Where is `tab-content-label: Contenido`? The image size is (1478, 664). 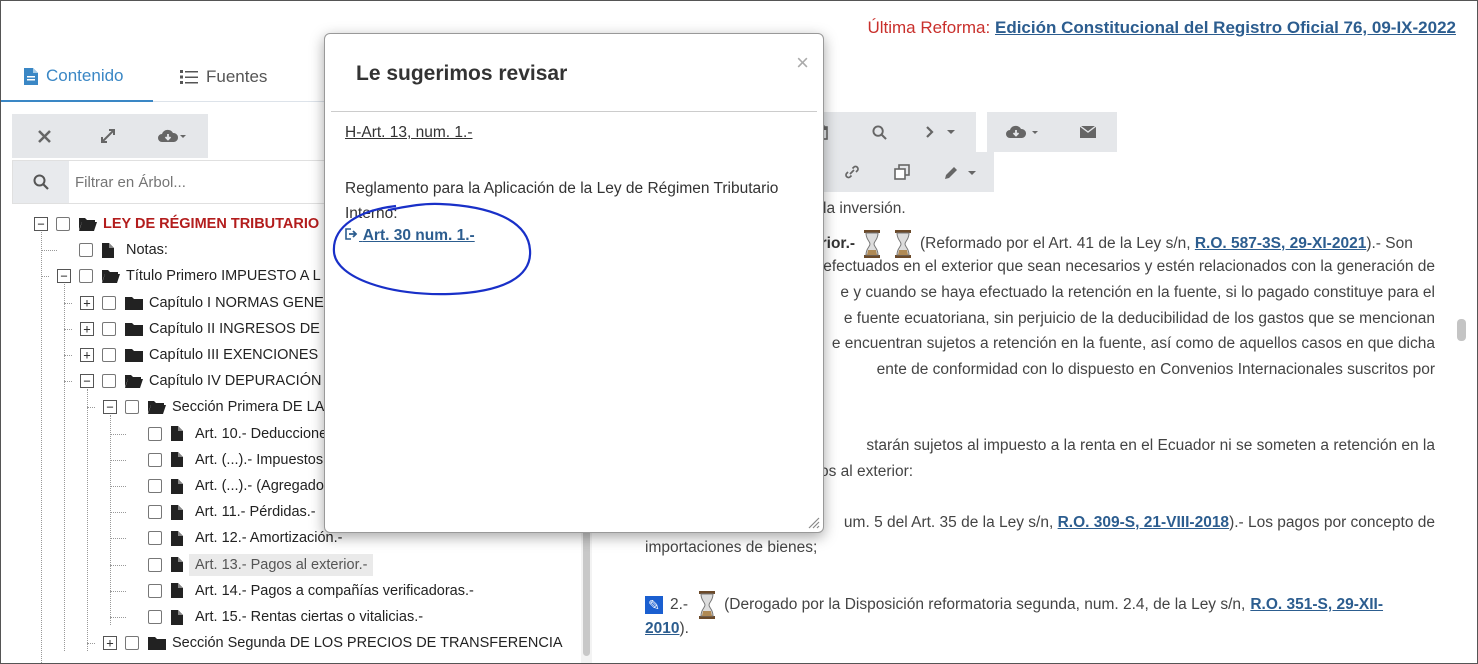 tab-content-label: Contenido is located at coordinates (85, 75).